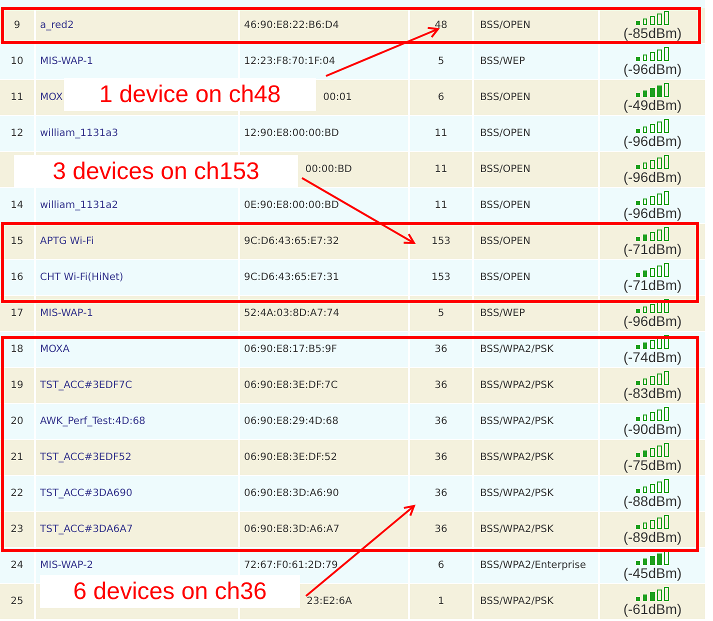 The image size is (713, 621). Describe the element at coordinates (82, 277) in the screenshot. I see `ssid-link: CHT Wi-Fi(HiNet)` at that location.